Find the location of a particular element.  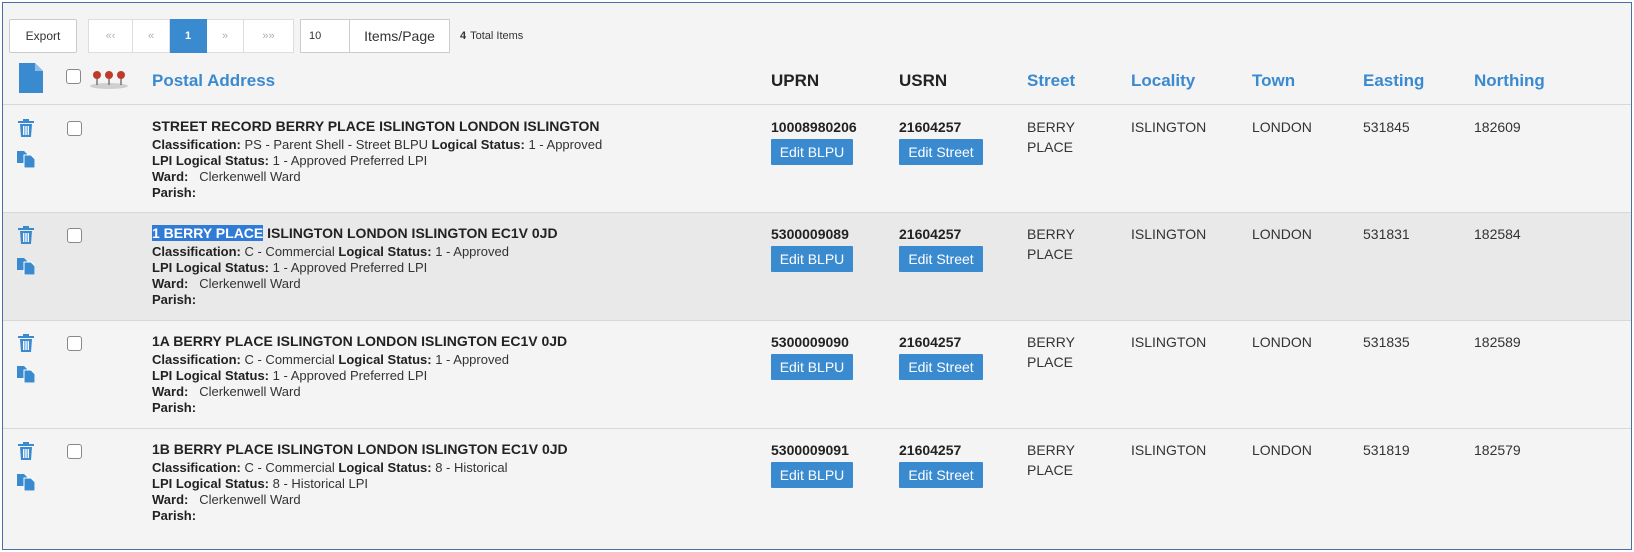

uprn-cell: 5300009089 Edit BLPU is located at coordinates (812, 248).